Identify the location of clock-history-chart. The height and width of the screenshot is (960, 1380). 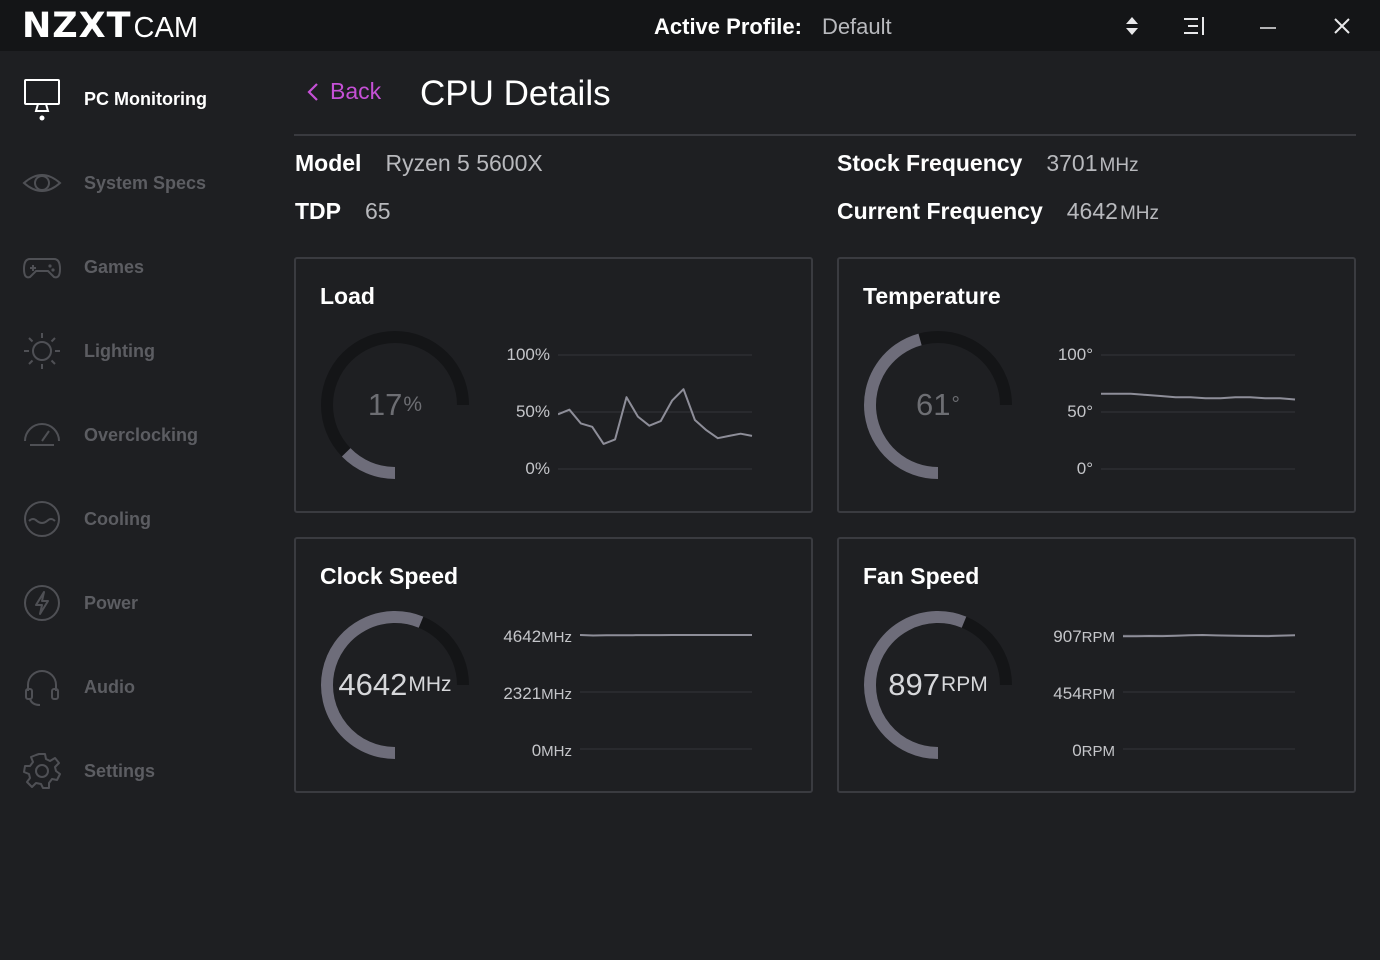
(666, 692).